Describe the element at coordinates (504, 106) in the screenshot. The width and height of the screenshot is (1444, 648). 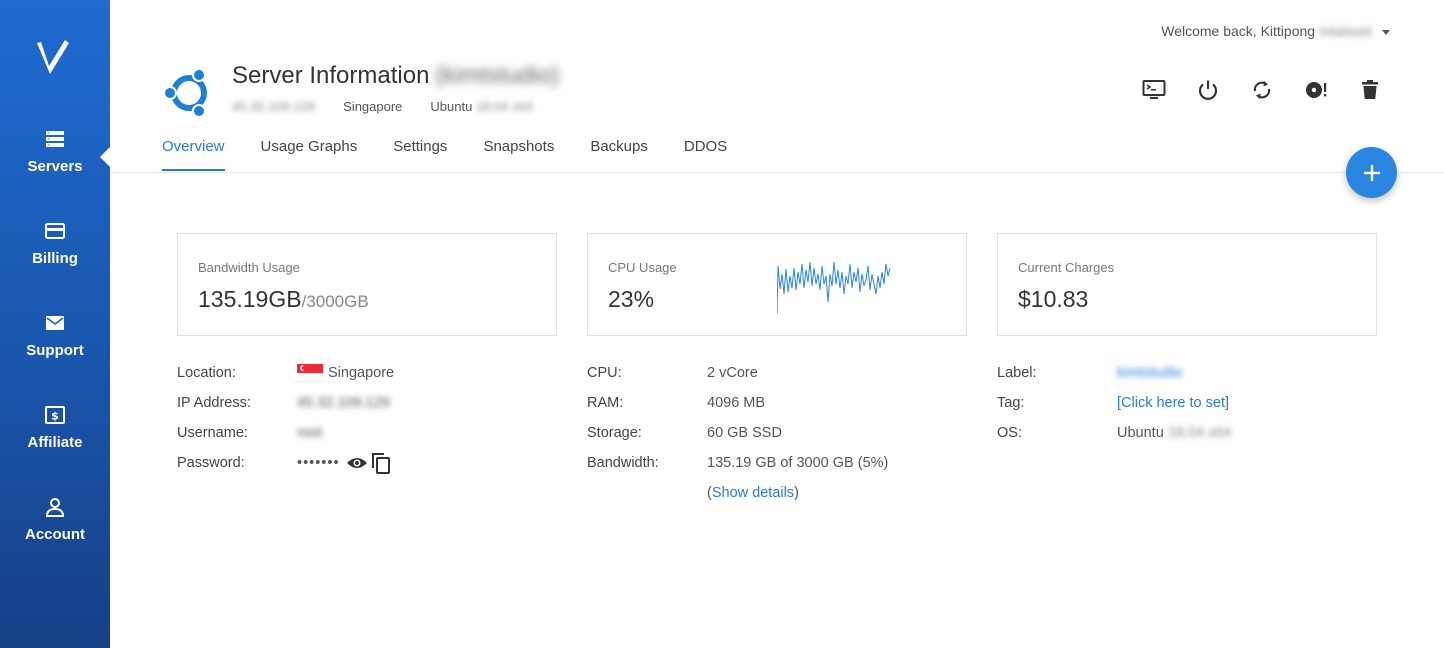
I see `server-os-version: 18.04 x64` at that location.